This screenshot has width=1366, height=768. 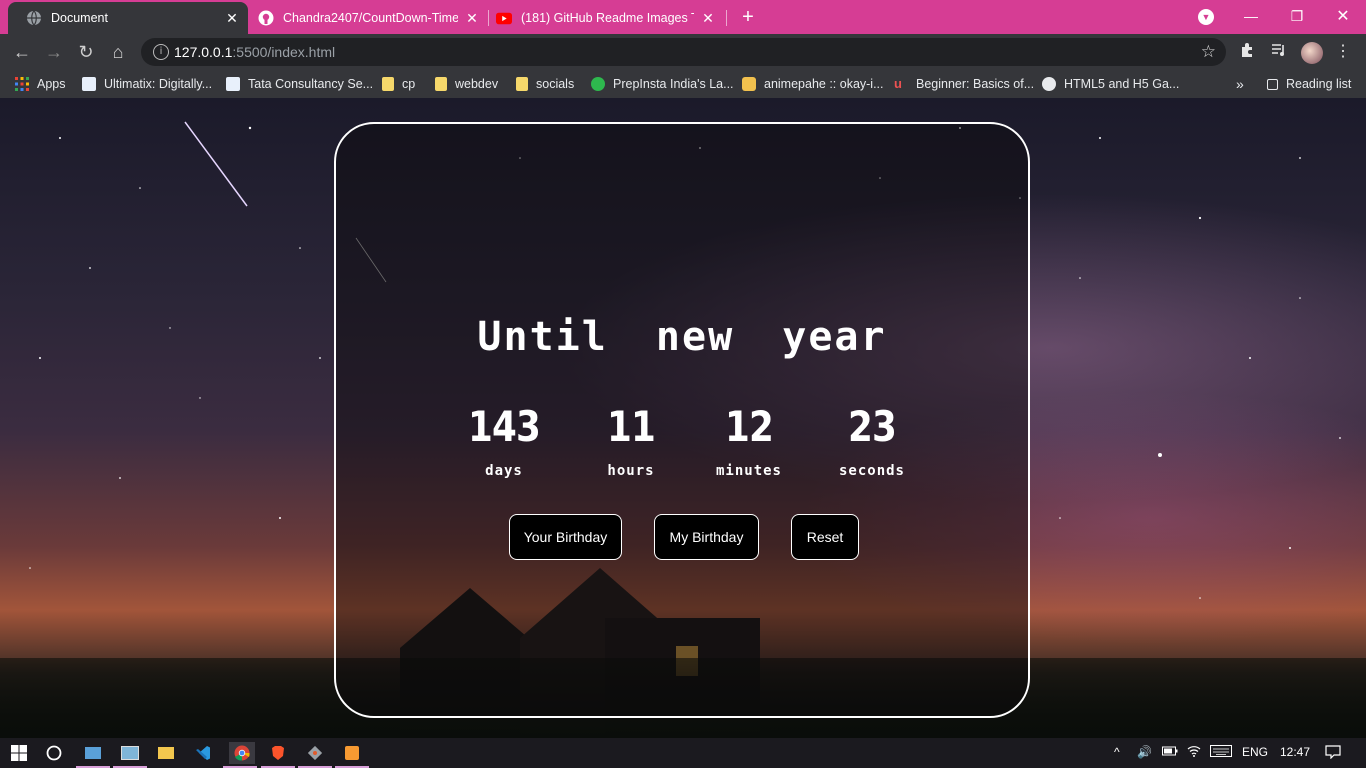 What do you see at coordinates (266, 18) in the screenshot?
I see `github-icon` at bounding box center [266, 18].